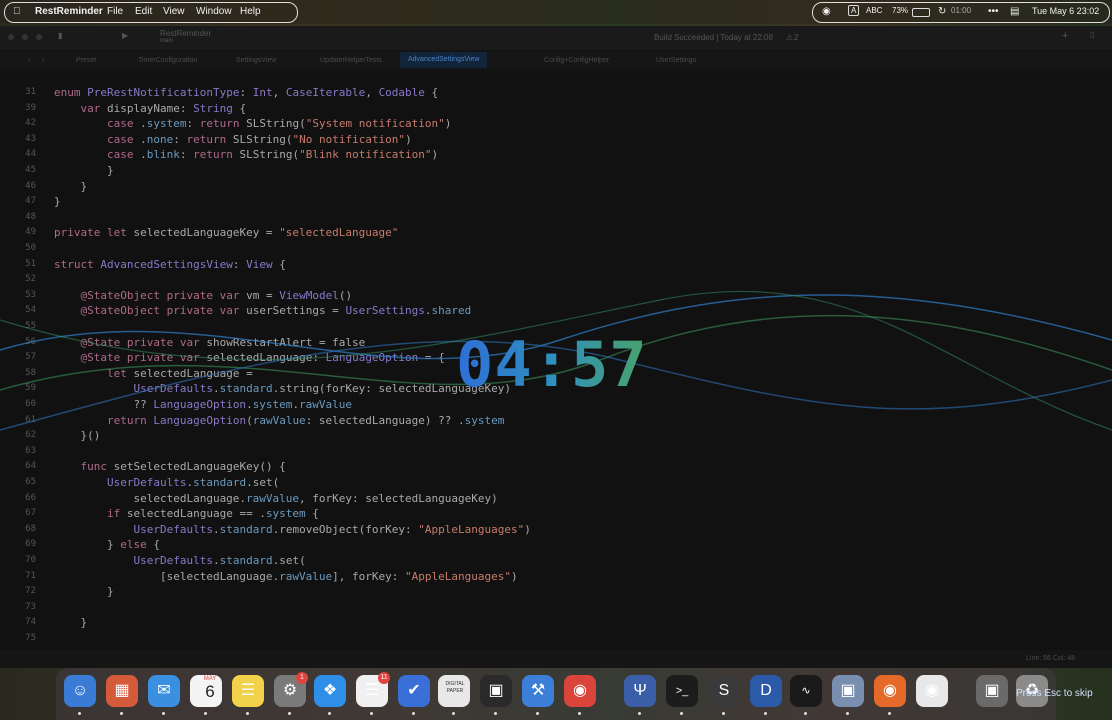  Describe the element at coordinates (166, 41) in the screenshot. I see `branch-name: main` at that location.